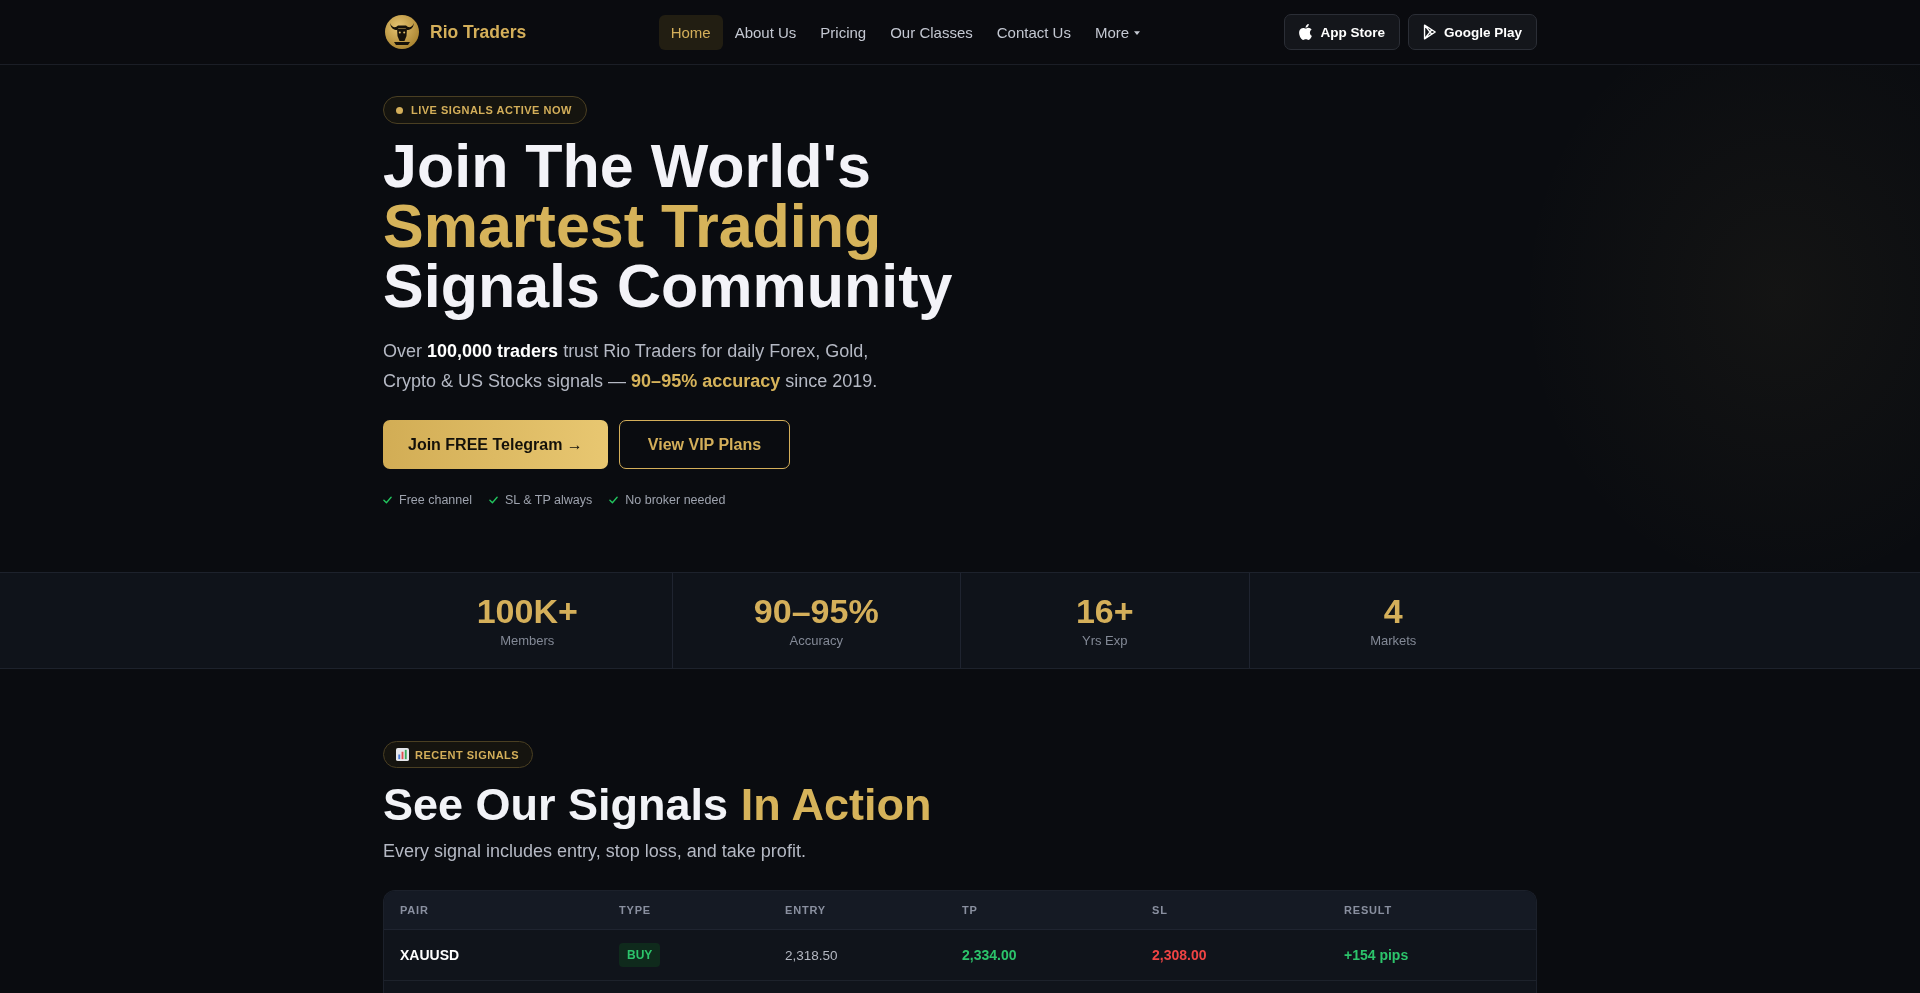 The image size is (1920, 993). I want to click on badge-text: LIVE SIGNALS ACTIVE NOW, so click(491, 110).